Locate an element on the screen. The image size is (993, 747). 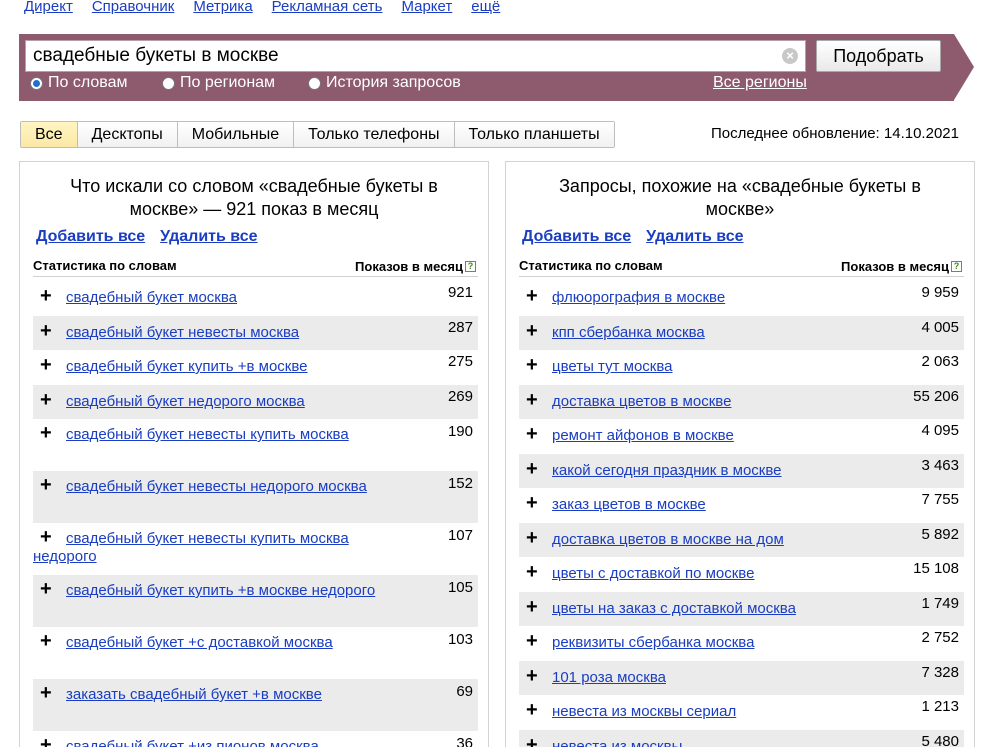
impressions-count: 1 749 is located at coordinates (940, 603).